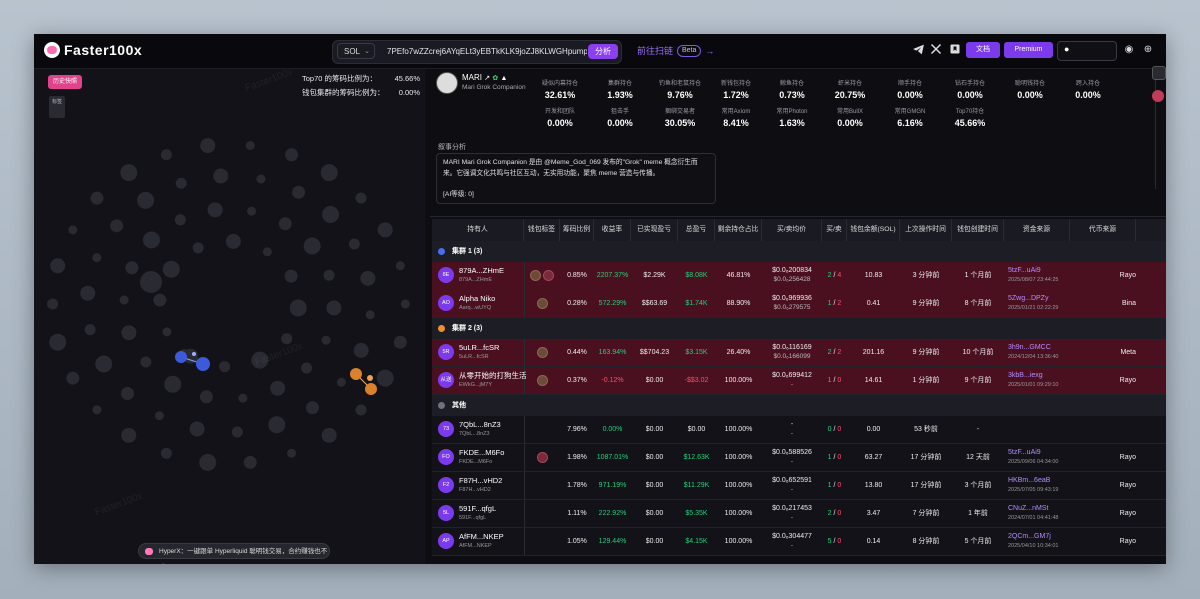  I want to click on holder-cell: 5L 591F...qfgL 591F...qfgL, so click(478, 513).